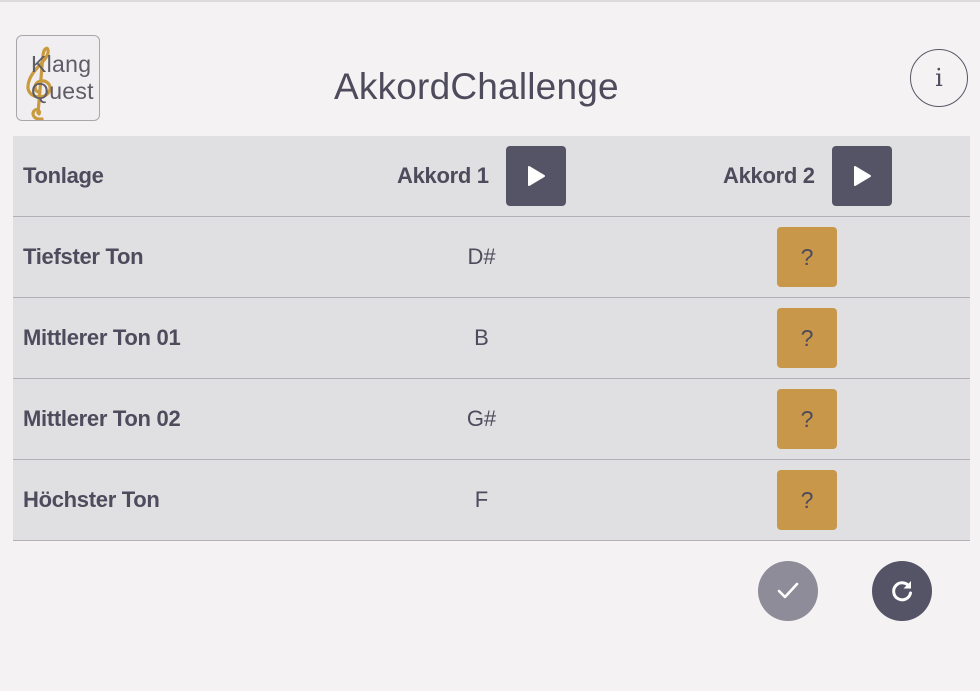 This screenshot has height=691, width=980. What do you see at coordinates (481, 499) in the screenshot?
I see `chord1-note: F` at bounding box center [481, 499].